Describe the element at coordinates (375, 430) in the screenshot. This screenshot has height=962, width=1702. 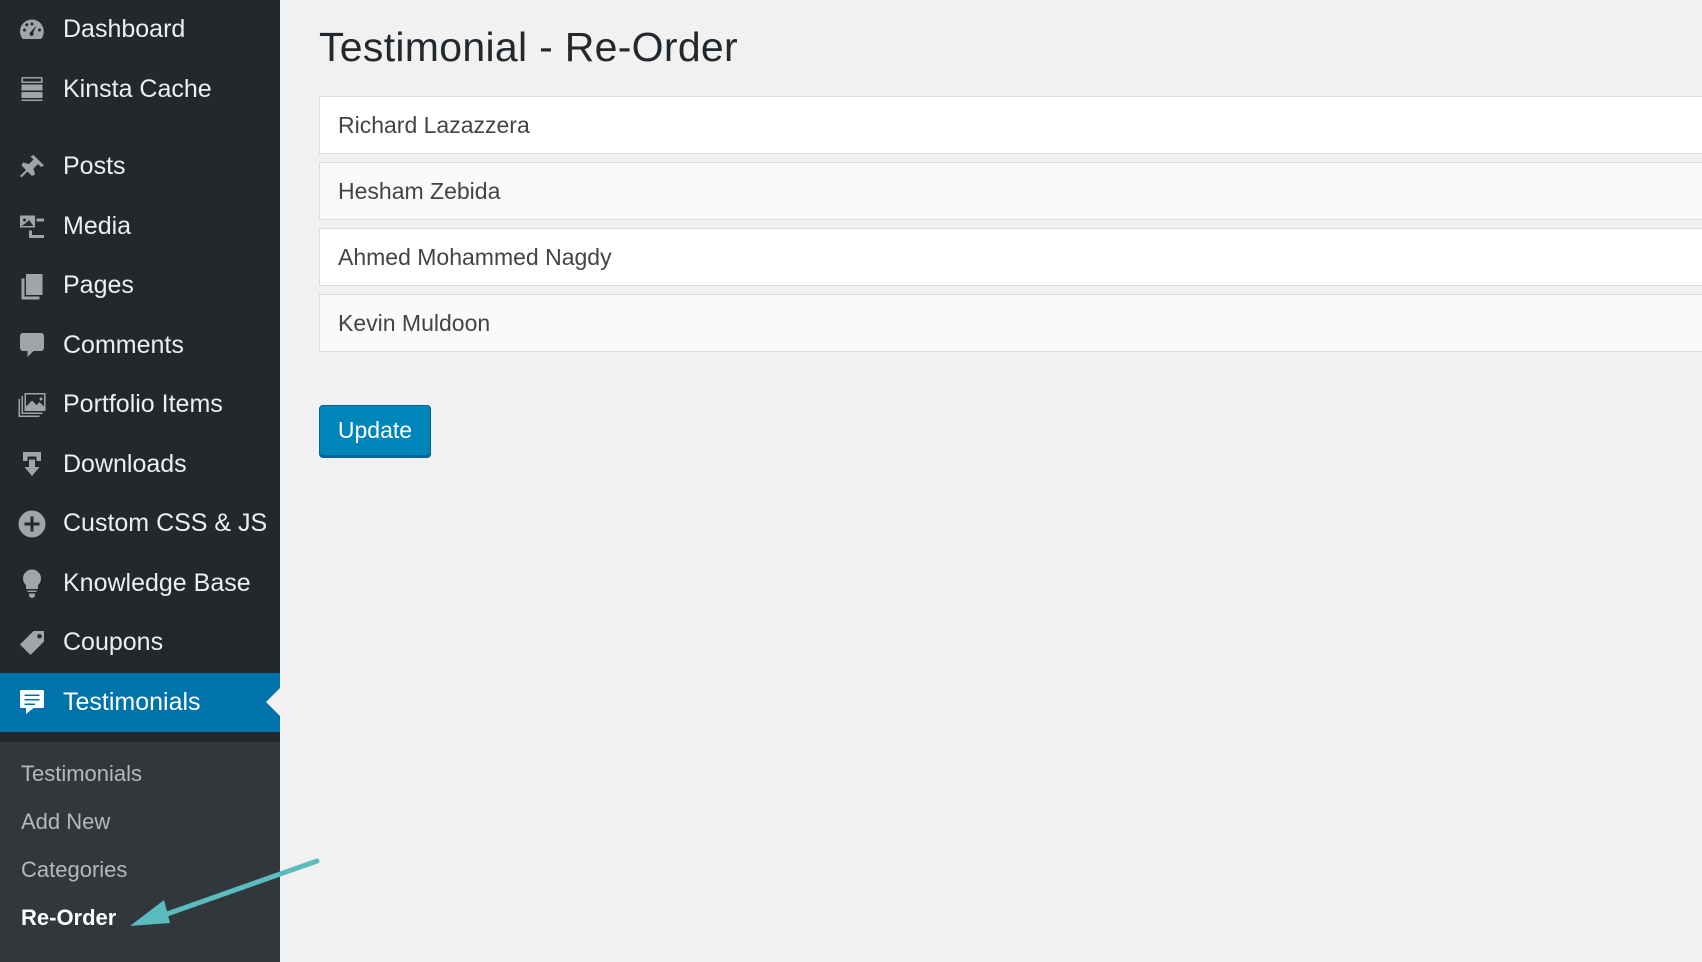
I see `update-button: Update` at that location.